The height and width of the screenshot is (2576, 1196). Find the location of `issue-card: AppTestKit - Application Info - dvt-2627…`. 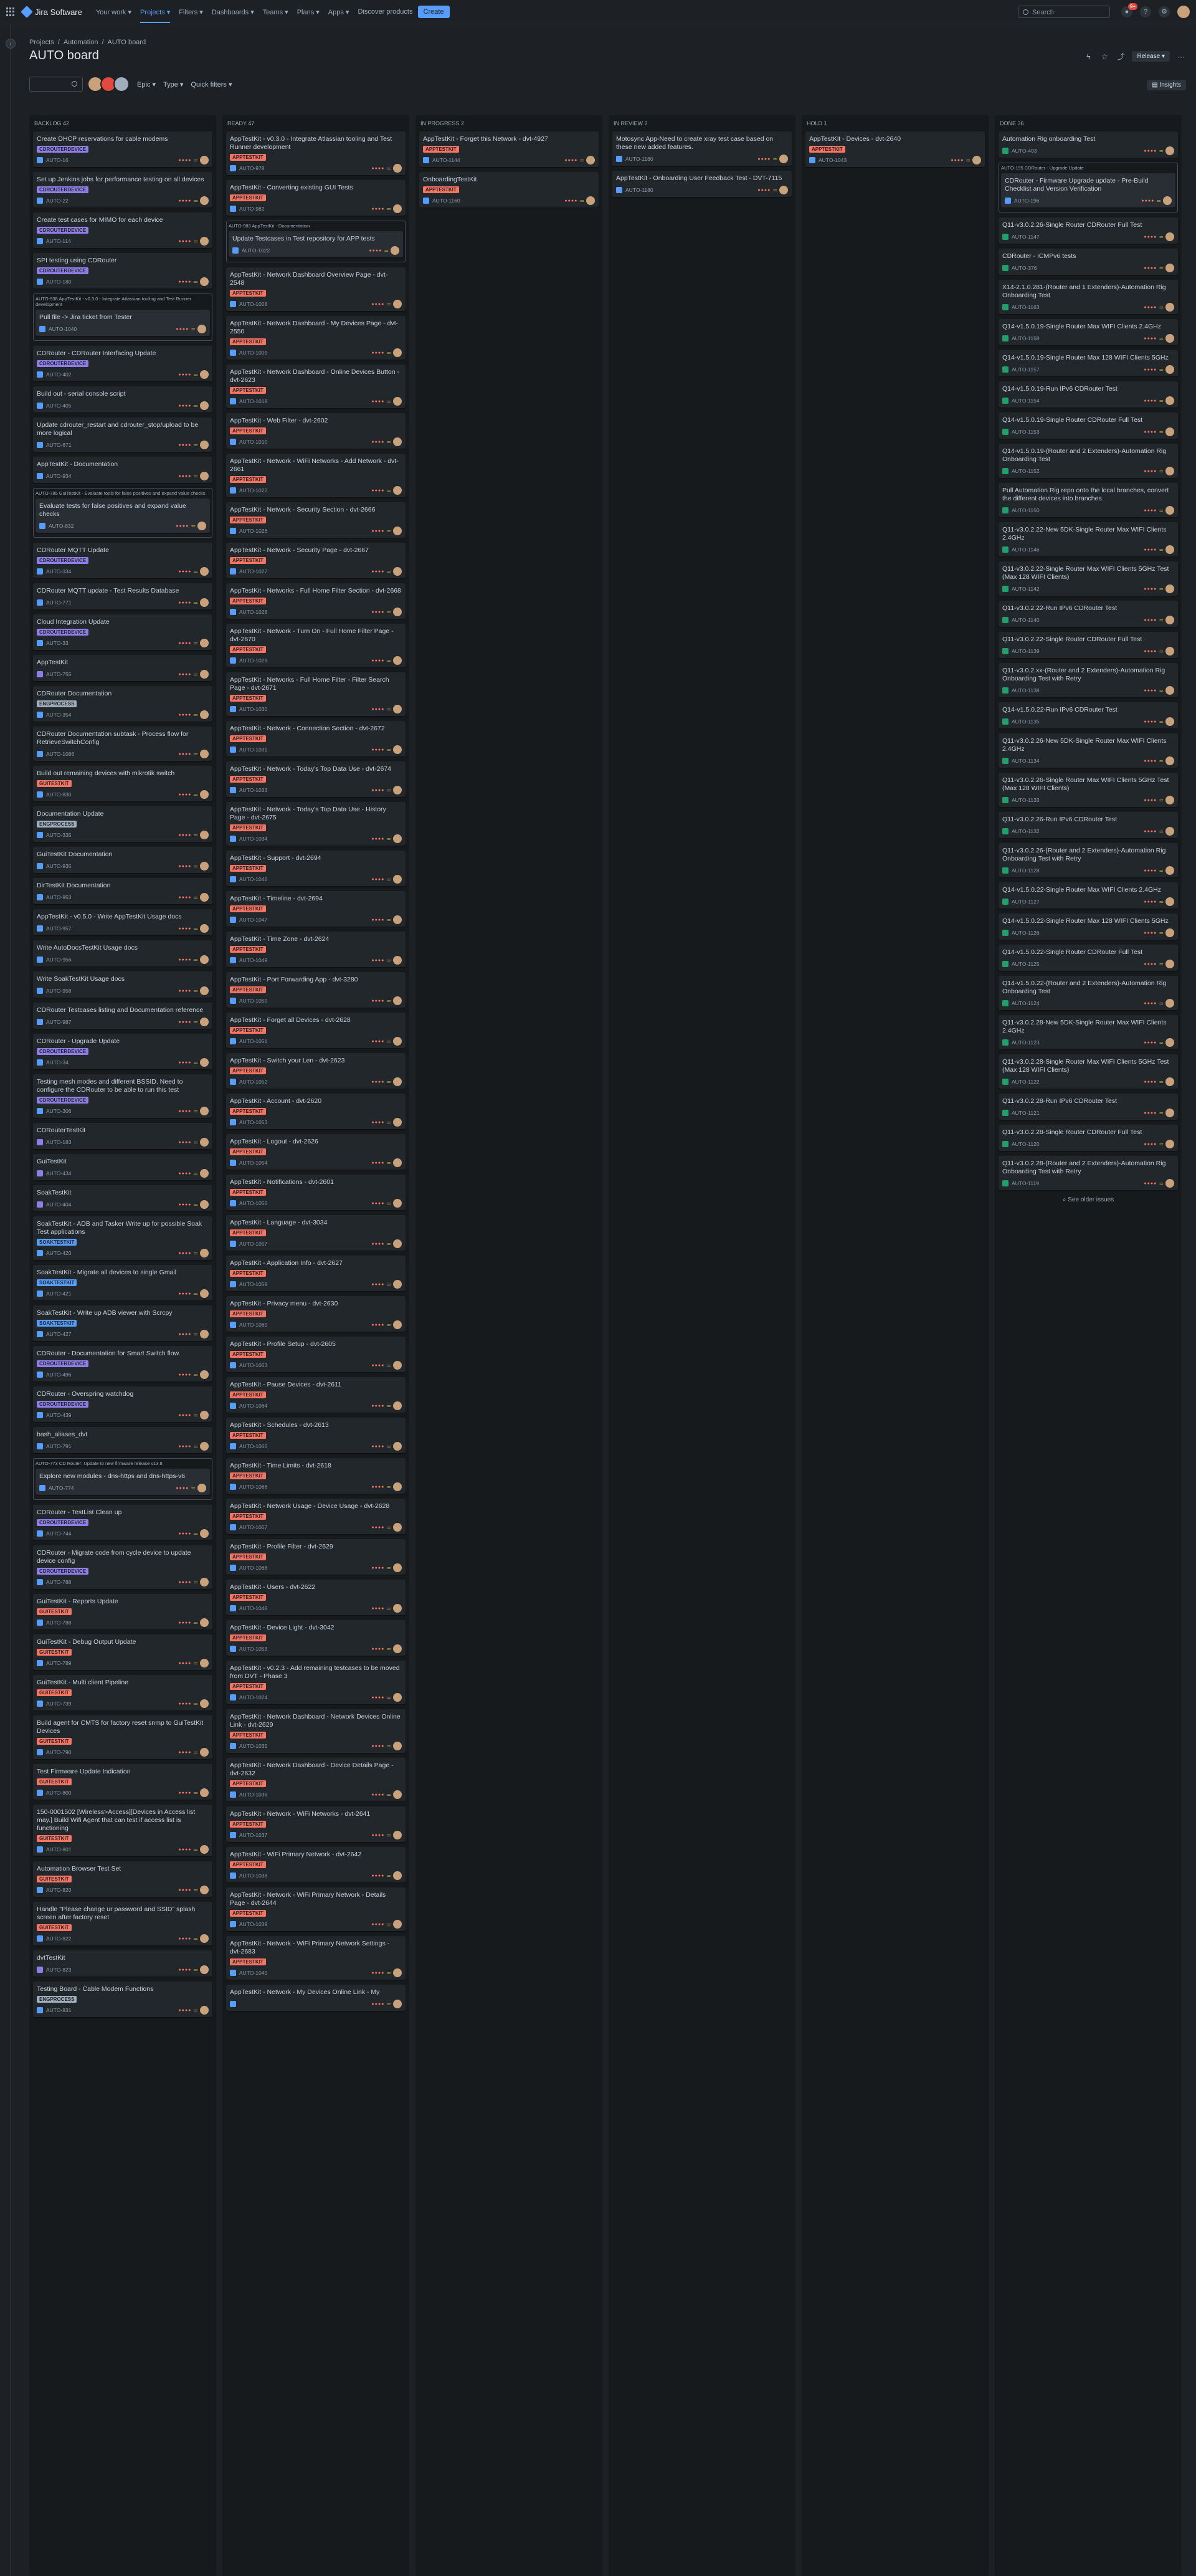

issue-card: AppTestKit - Application Info - dvt-2627… is located at coordinates (316, 1273).